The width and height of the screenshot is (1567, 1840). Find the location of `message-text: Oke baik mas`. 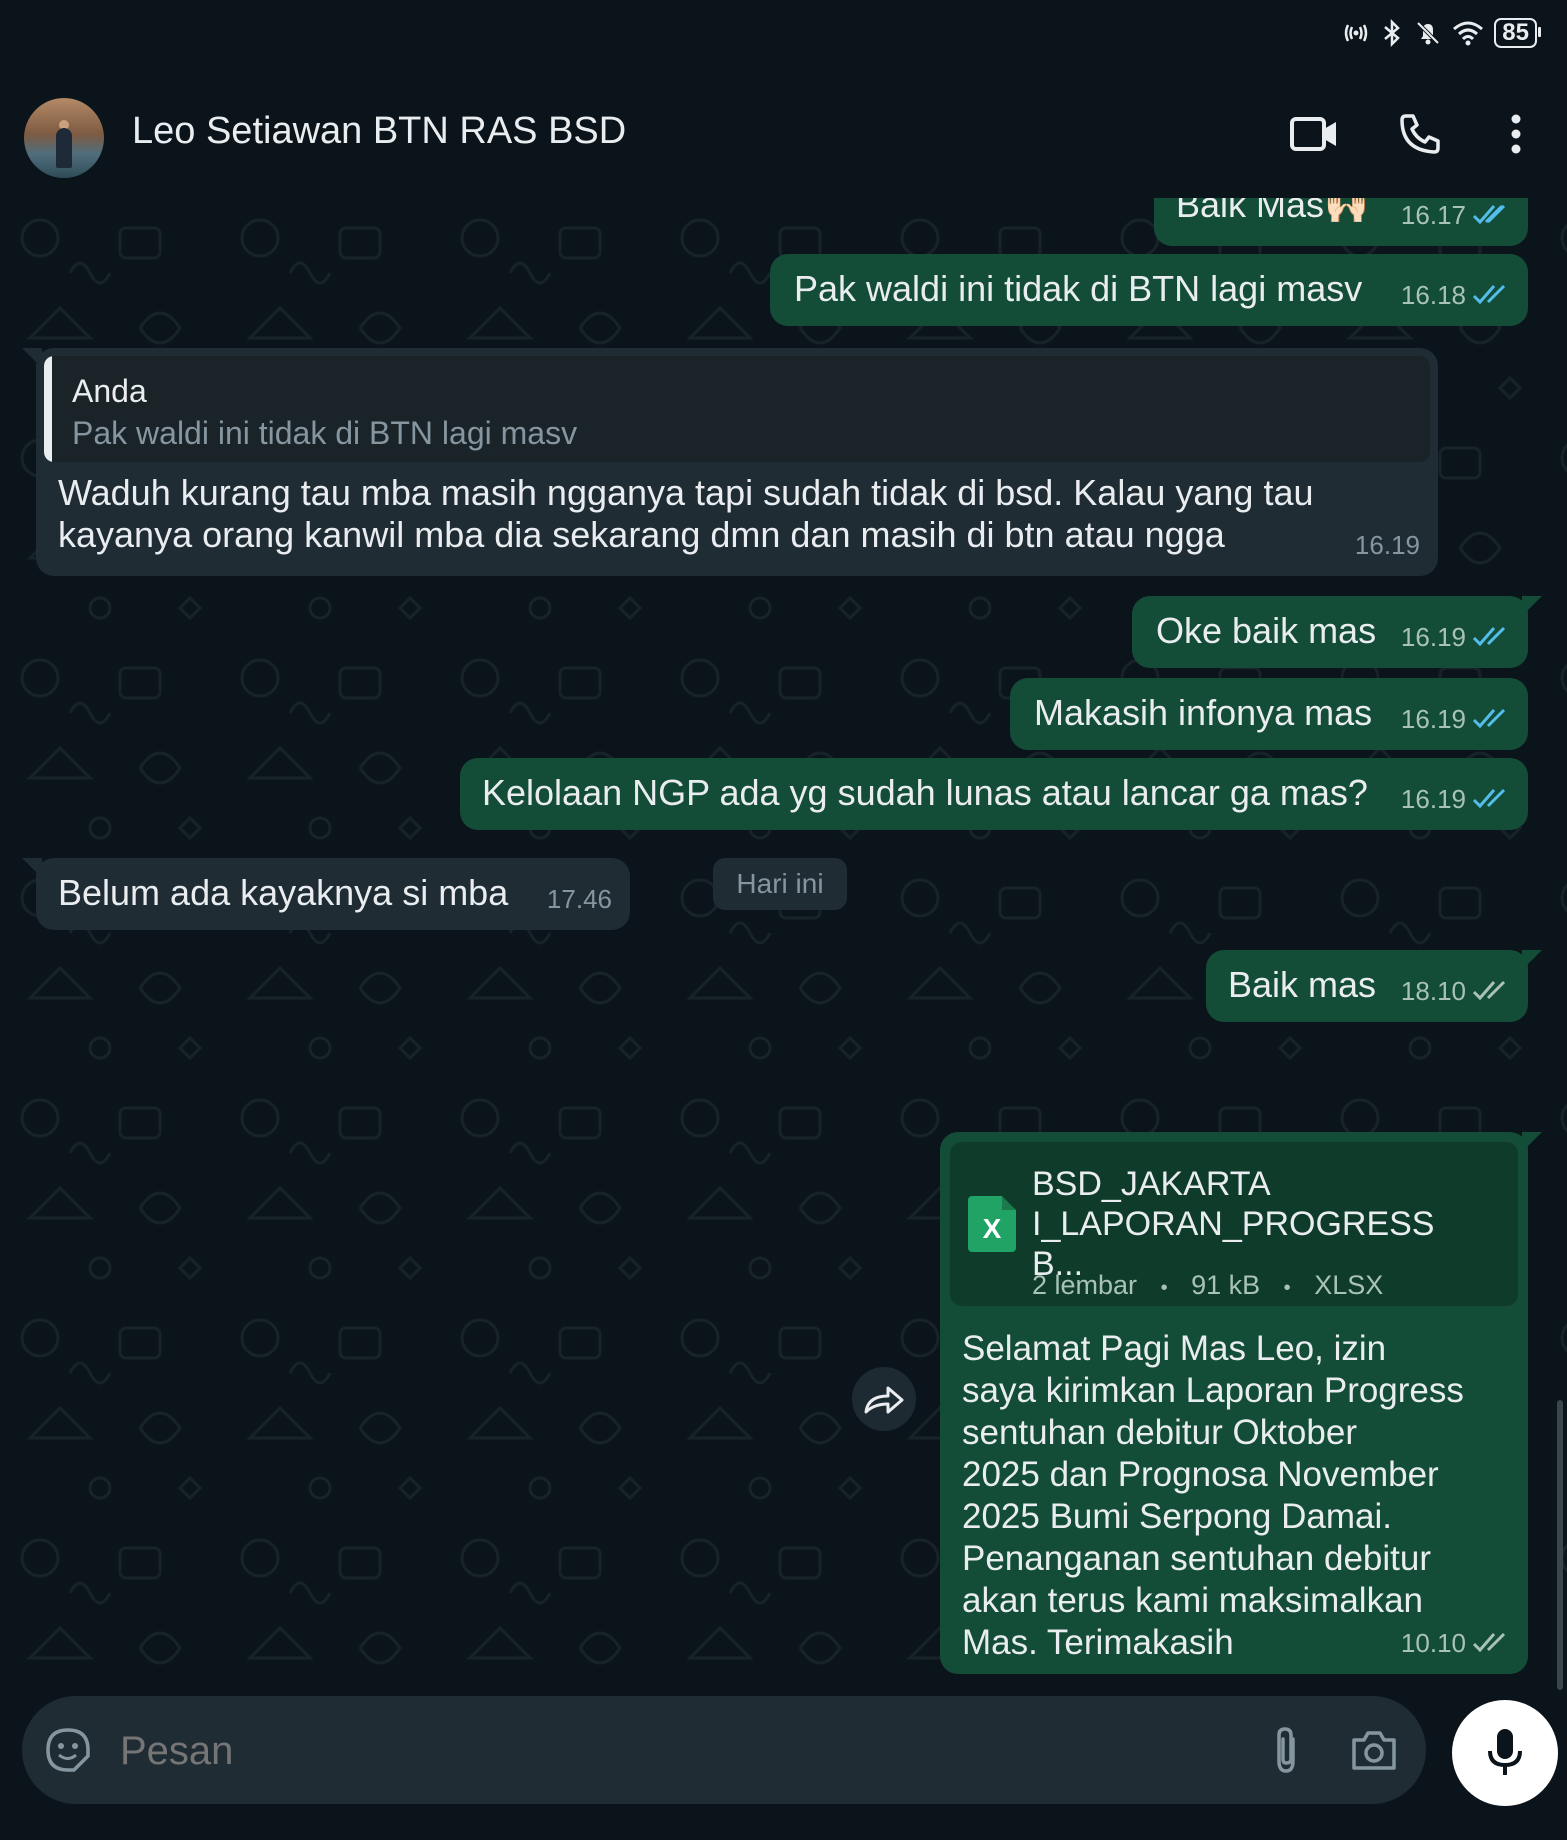

message-text: Oke baik mas is located at coordinates (1266, 630).